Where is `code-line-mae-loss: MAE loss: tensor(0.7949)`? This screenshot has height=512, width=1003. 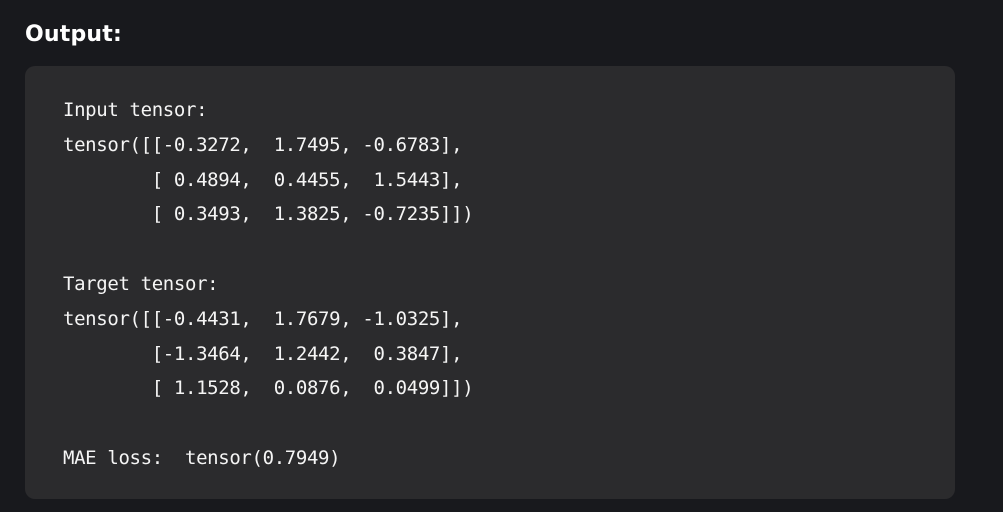 code-line-mae-loss: MAE loss: tensor(0.7949) is located at coordinates (202, 457).